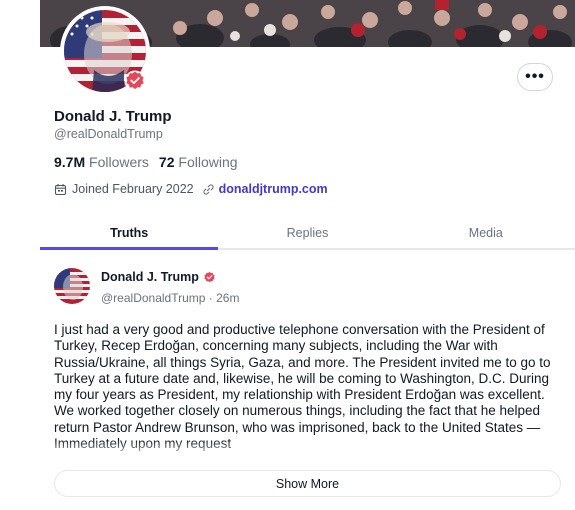 The height and width of the screenshot is (510, 575). I want to click on following-count: 72, so click(166, 162).